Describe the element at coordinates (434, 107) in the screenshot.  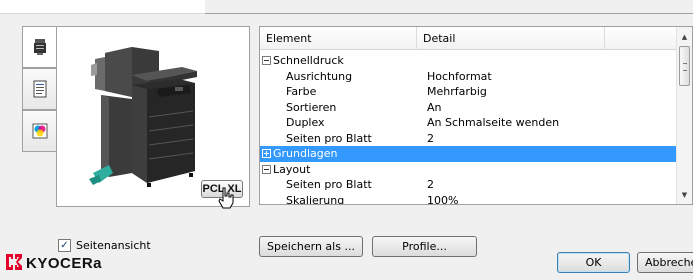
I see `setting-value: An` at that location.